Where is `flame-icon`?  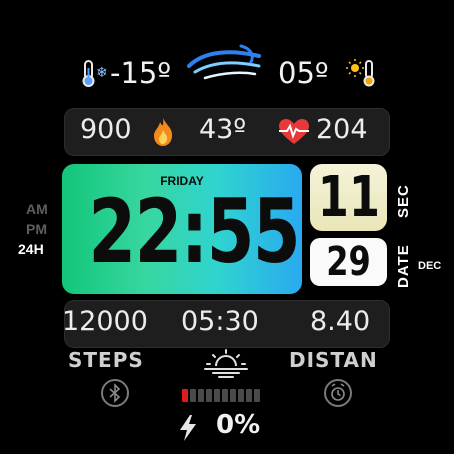
flame-icon is located at coordinates (163, 134).